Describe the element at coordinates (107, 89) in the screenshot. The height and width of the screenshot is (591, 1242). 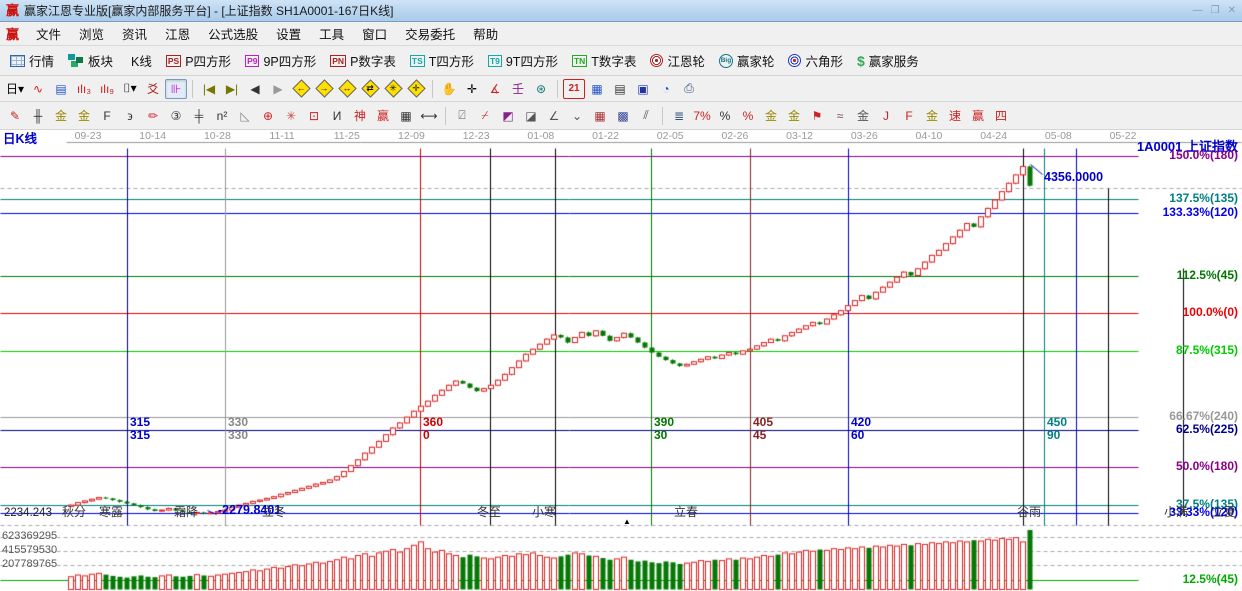
I see `bars-9-button: ılı₉` at that location.